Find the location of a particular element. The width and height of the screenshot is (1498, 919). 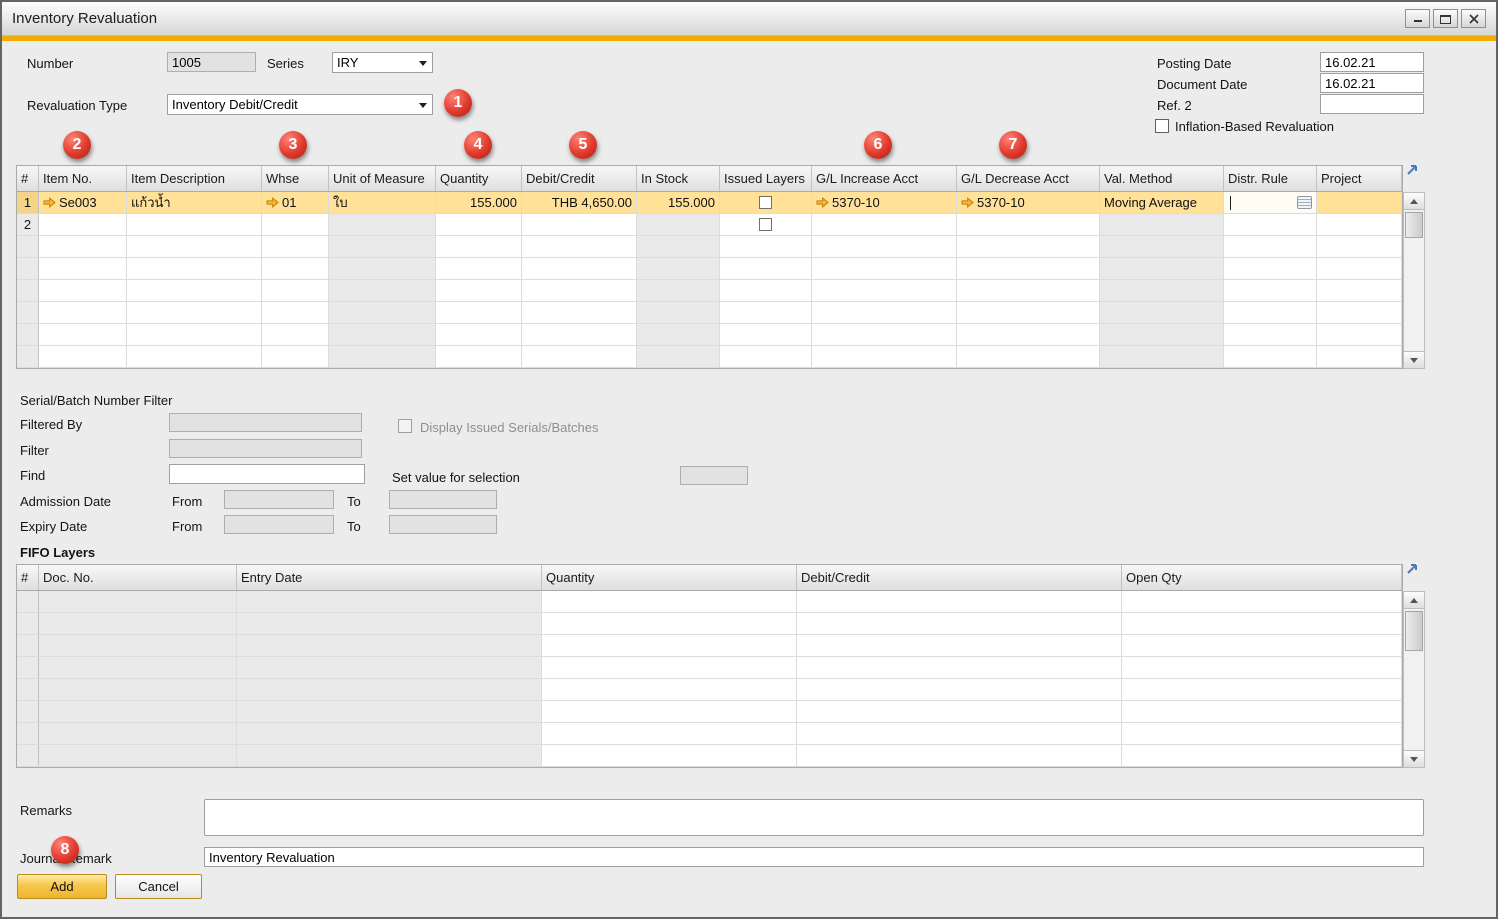

cell-quantity: 155.000 is located at coordinates (479, 202).